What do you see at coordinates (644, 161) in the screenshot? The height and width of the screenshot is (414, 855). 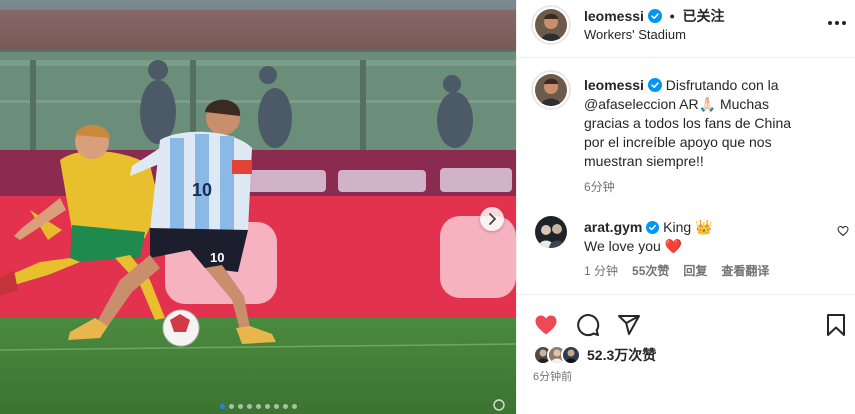 I see `caption-line: muestran siempre!!` at bounding box center [644, 161].